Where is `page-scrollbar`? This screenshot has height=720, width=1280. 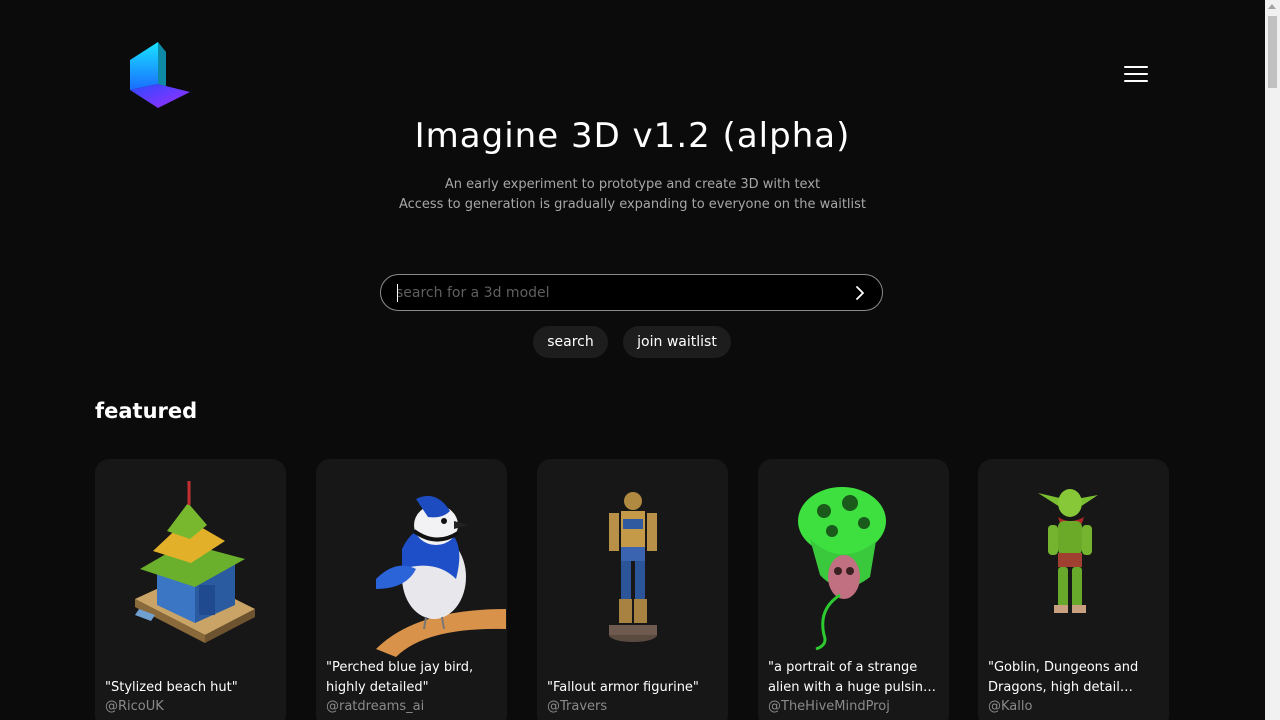 page-scrollbar is located at coordinates (1272, 360).